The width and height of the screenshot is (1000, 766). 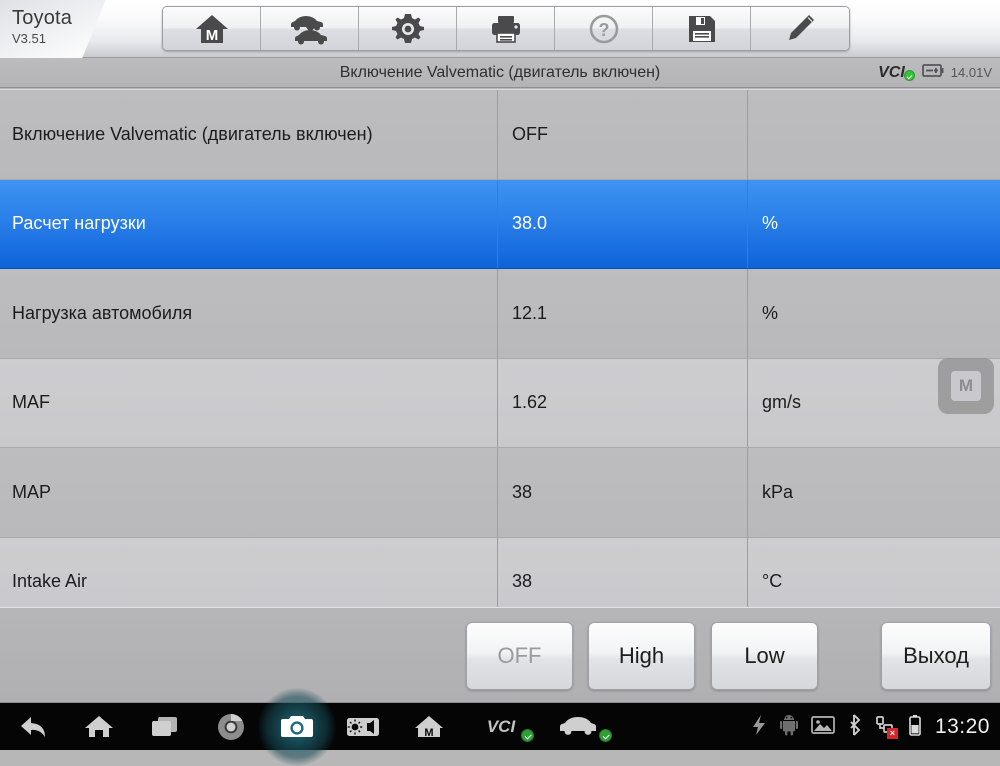 What do you see at coordinates (778, 491) in the screenshot?
I see `parameter-unit-cell: kPa` at bounding box center [778, 491].